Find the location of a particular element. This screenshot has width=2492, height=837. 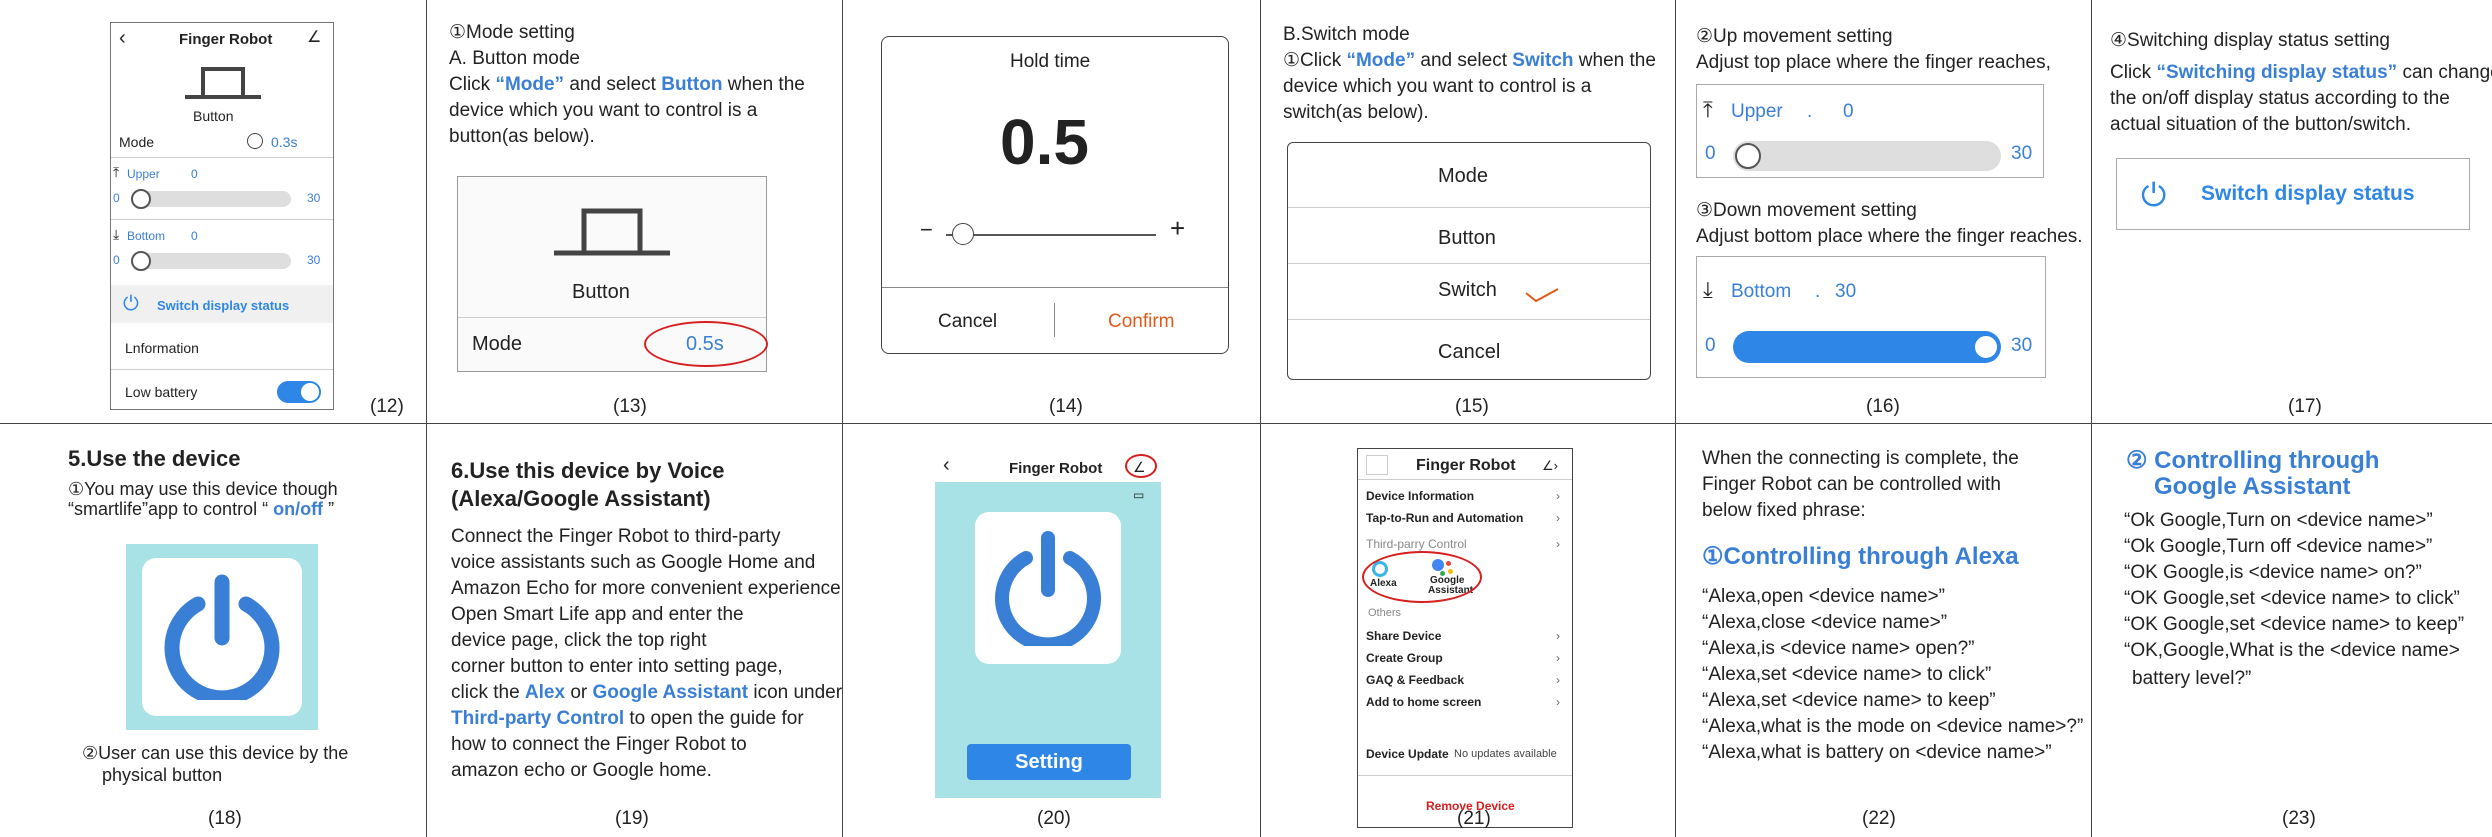

text-line: amazon echo or Google home. is located at coordinates (581, 770).